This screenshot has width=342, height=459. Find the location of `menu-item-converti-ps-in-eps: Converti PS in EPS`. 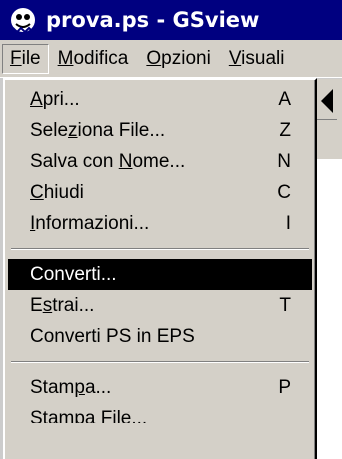

menu-item-converti-ps-in-eps: Converti PS in EPS is located at coordinates (160, 336).